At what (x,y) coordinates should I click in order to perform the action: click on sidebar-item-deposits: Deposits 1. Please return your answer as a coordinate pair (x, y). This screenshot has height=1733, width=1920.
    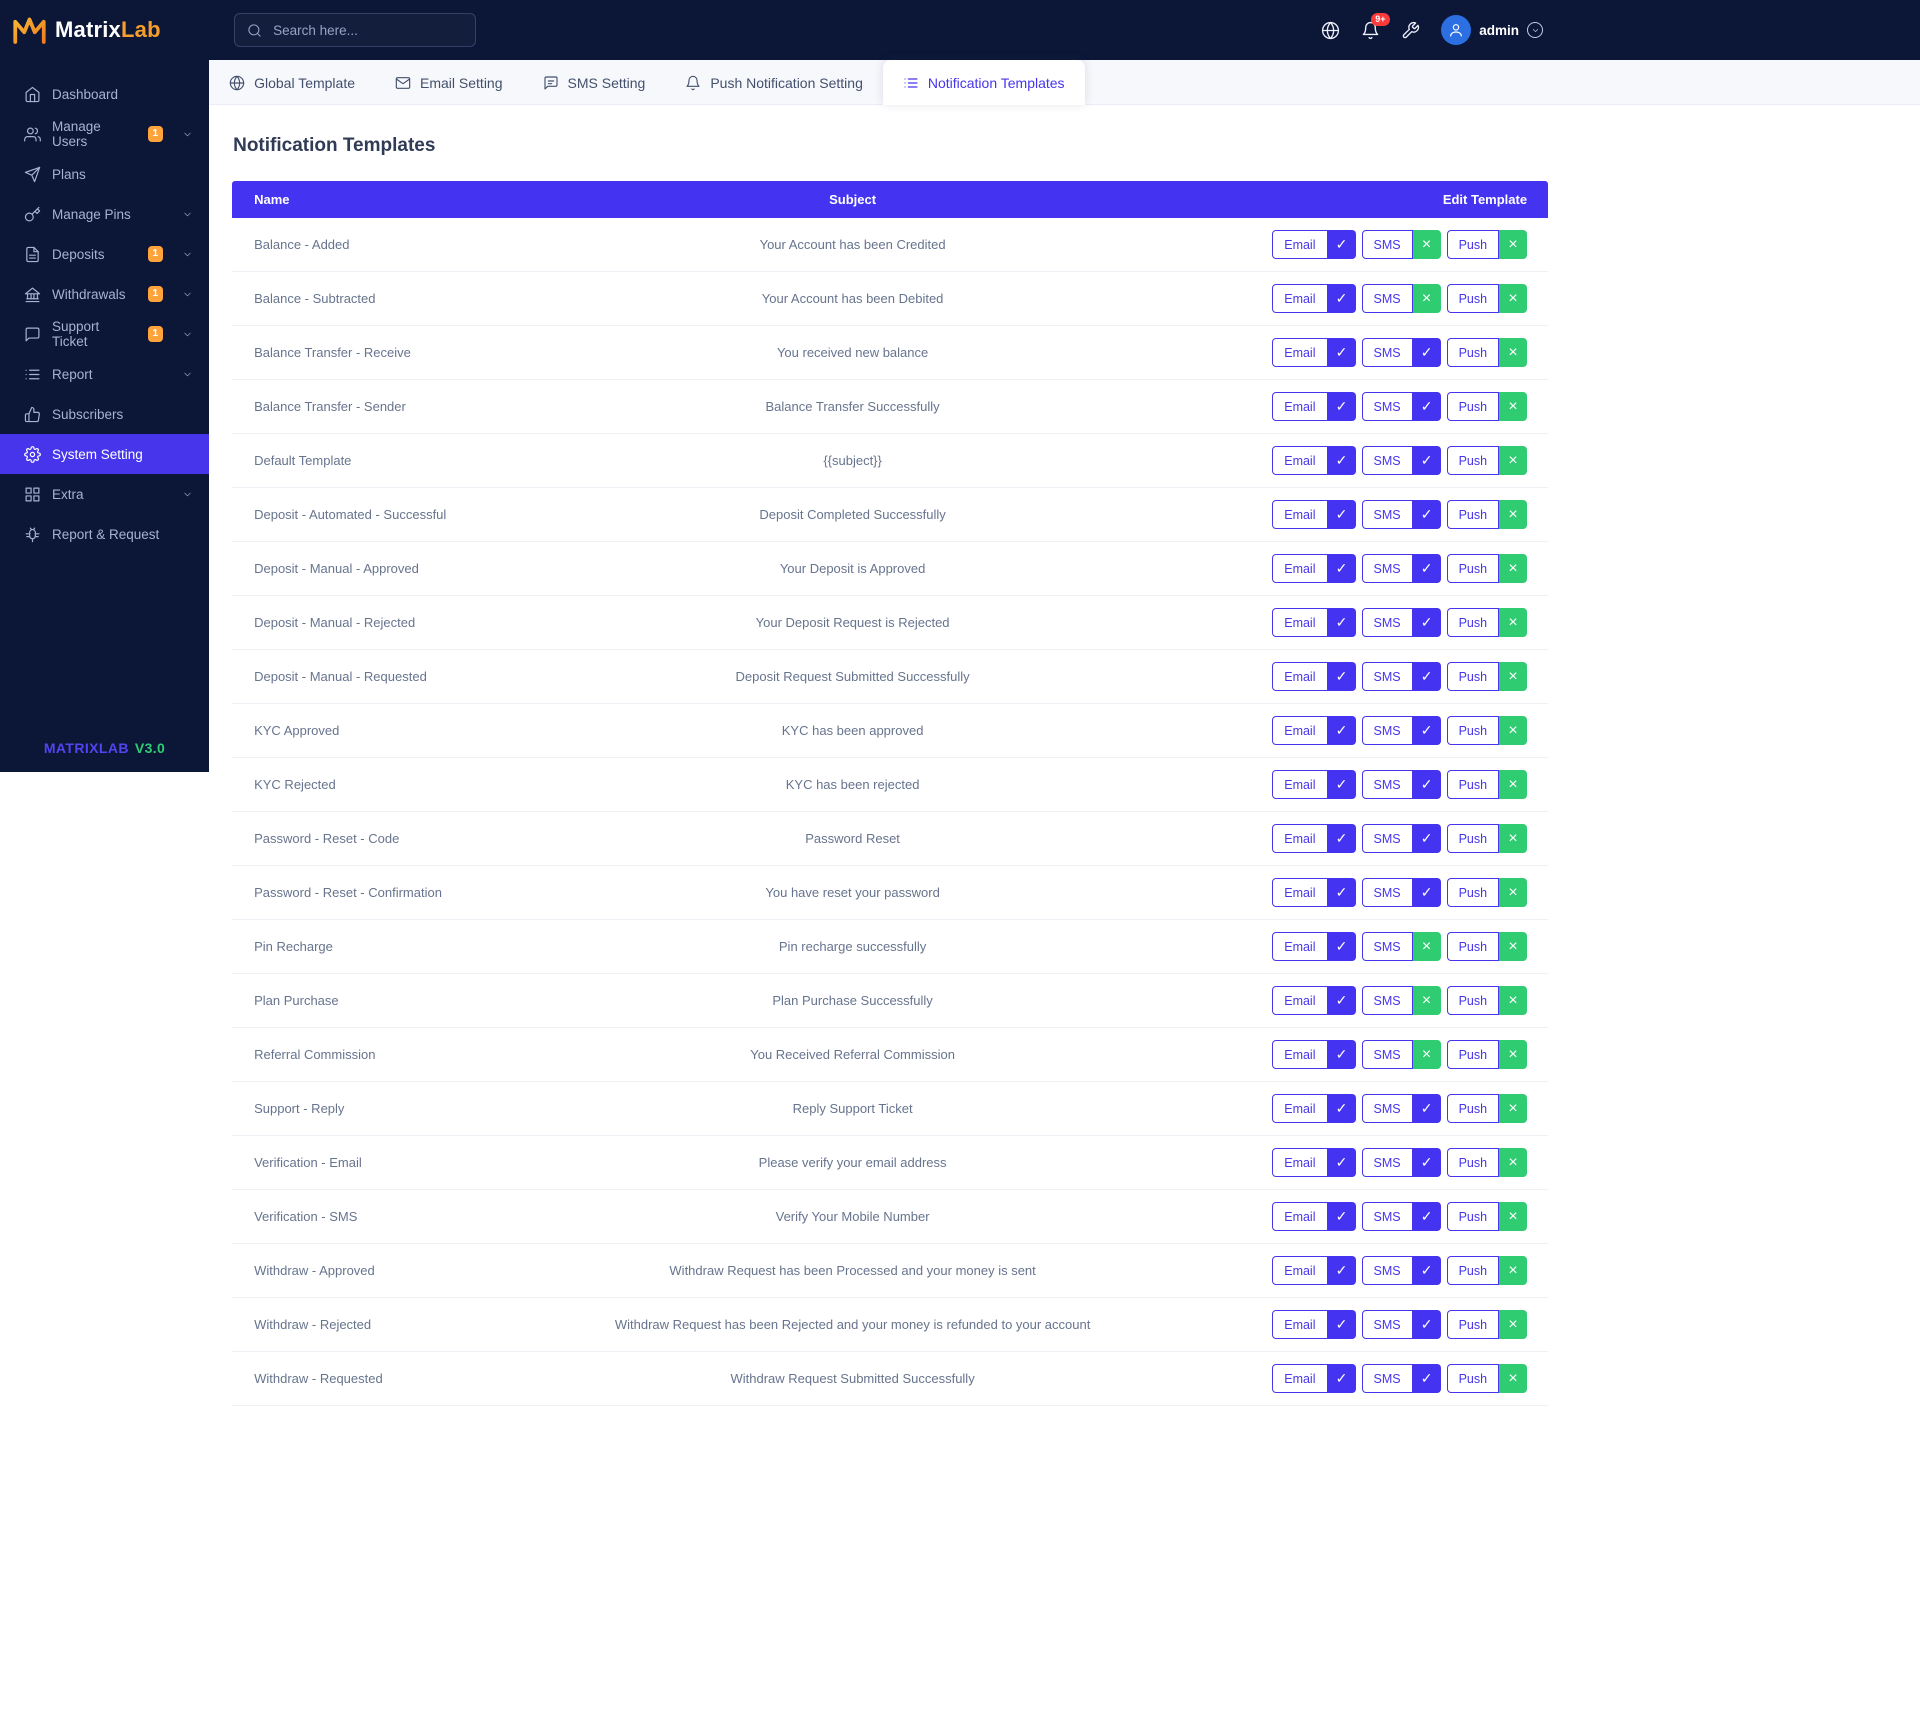
    Looking at the image, I should click on (104, 254).